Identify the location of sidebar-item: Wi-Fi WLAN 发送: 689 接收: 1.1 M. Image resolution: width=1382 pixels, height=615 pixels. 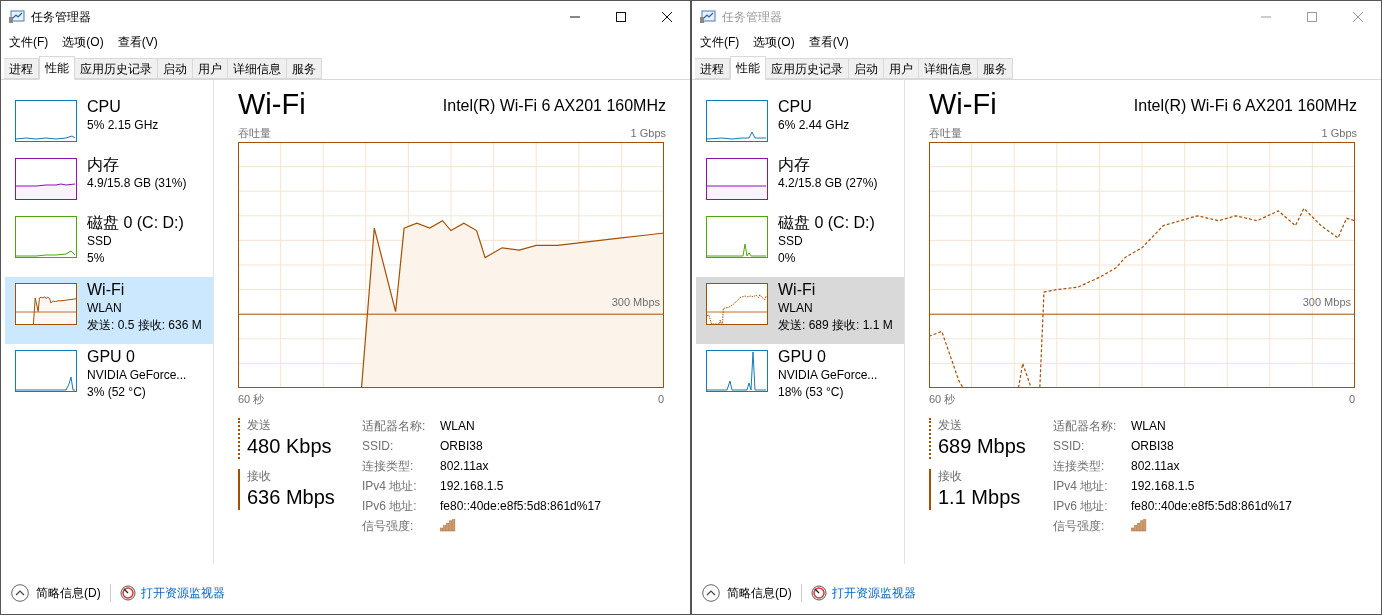
(800, 310).